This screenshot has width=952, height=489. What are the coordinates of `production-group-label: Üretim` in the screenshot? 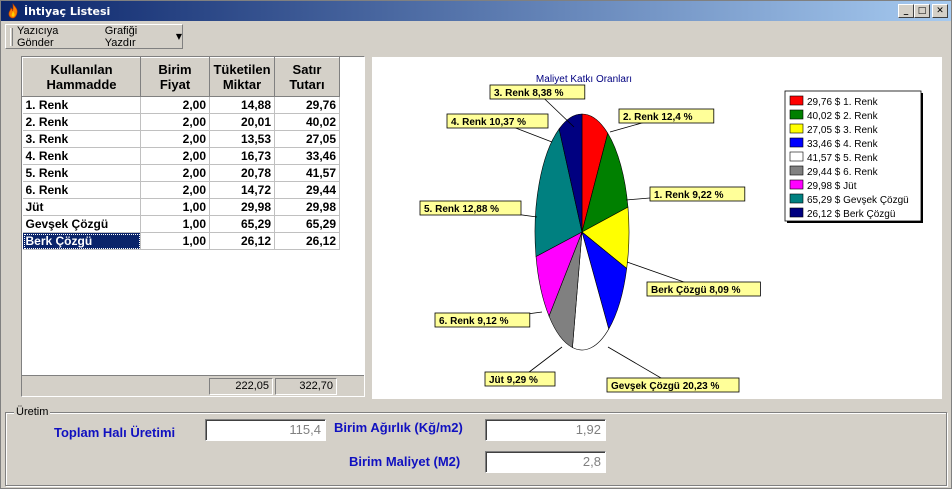 It's located at (32, 412).